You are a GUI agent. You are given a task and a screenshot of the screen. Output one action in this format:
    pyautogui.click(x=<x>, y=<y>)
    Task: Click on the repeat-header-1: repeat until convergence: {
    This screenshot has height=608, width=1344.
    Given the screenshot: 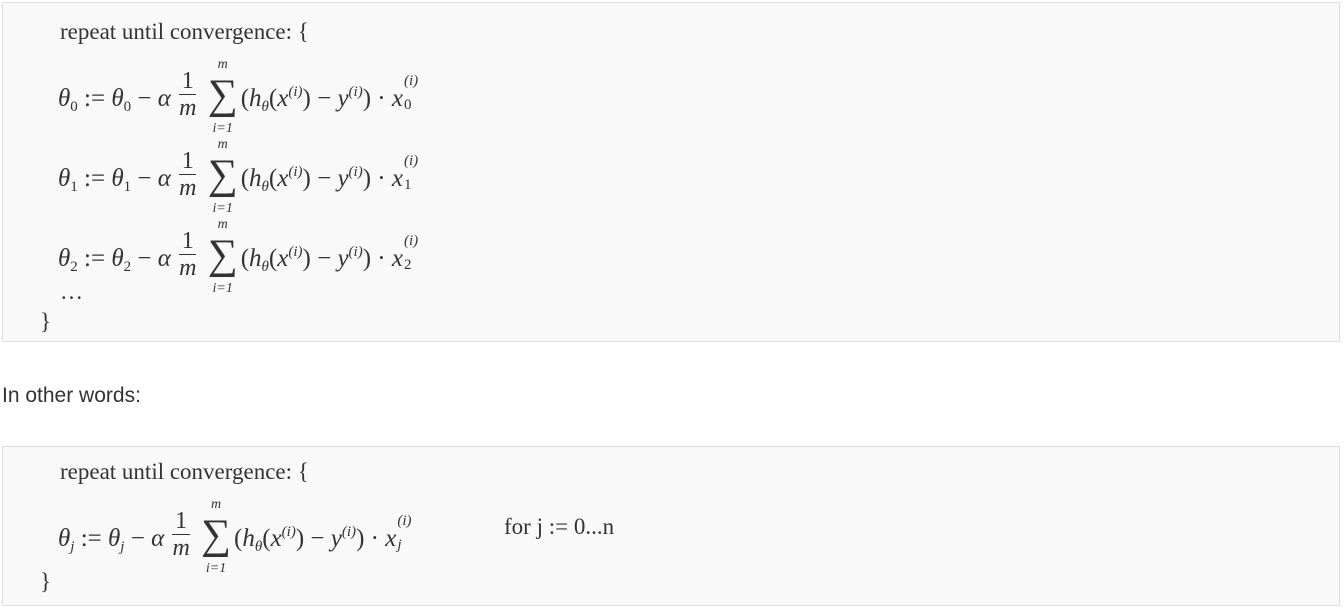 What is the action you would take?
    pyautogui.click(x=184, y=31)
    